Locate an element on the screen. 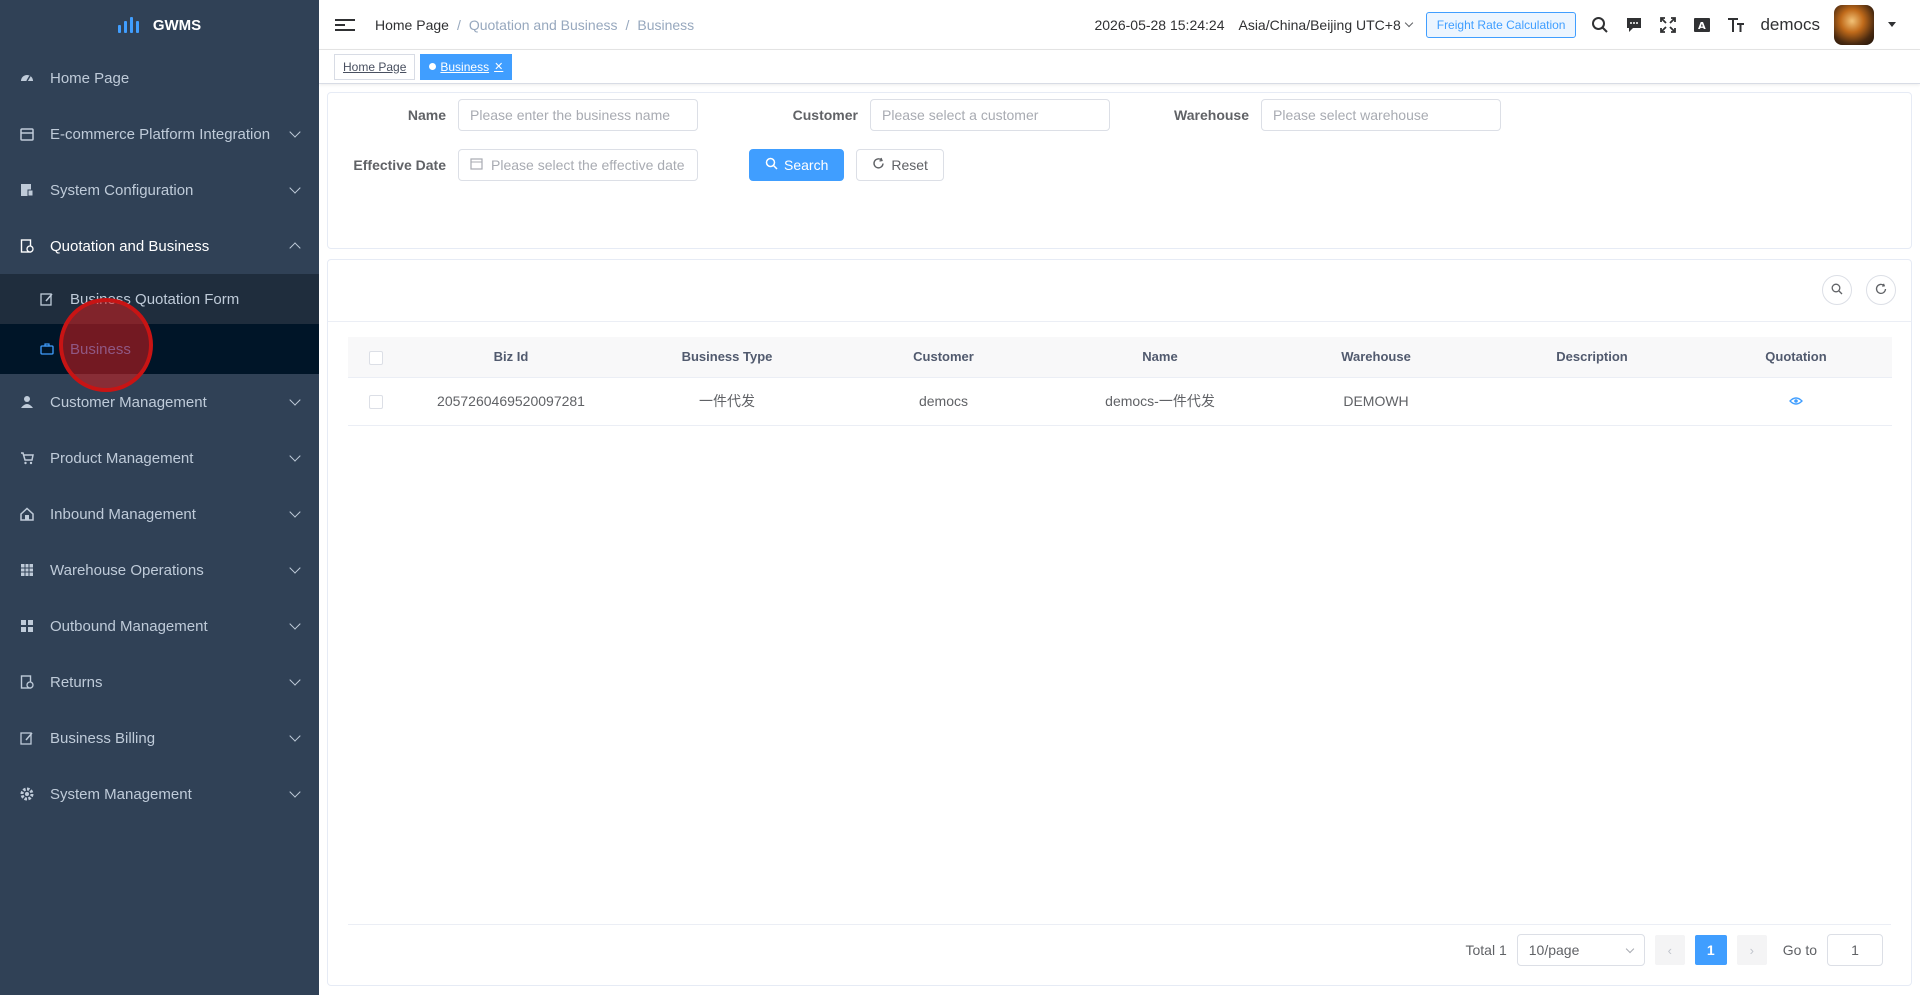  effective-date-placeholder: Please select the effective date is located at coordinates (588, 165).